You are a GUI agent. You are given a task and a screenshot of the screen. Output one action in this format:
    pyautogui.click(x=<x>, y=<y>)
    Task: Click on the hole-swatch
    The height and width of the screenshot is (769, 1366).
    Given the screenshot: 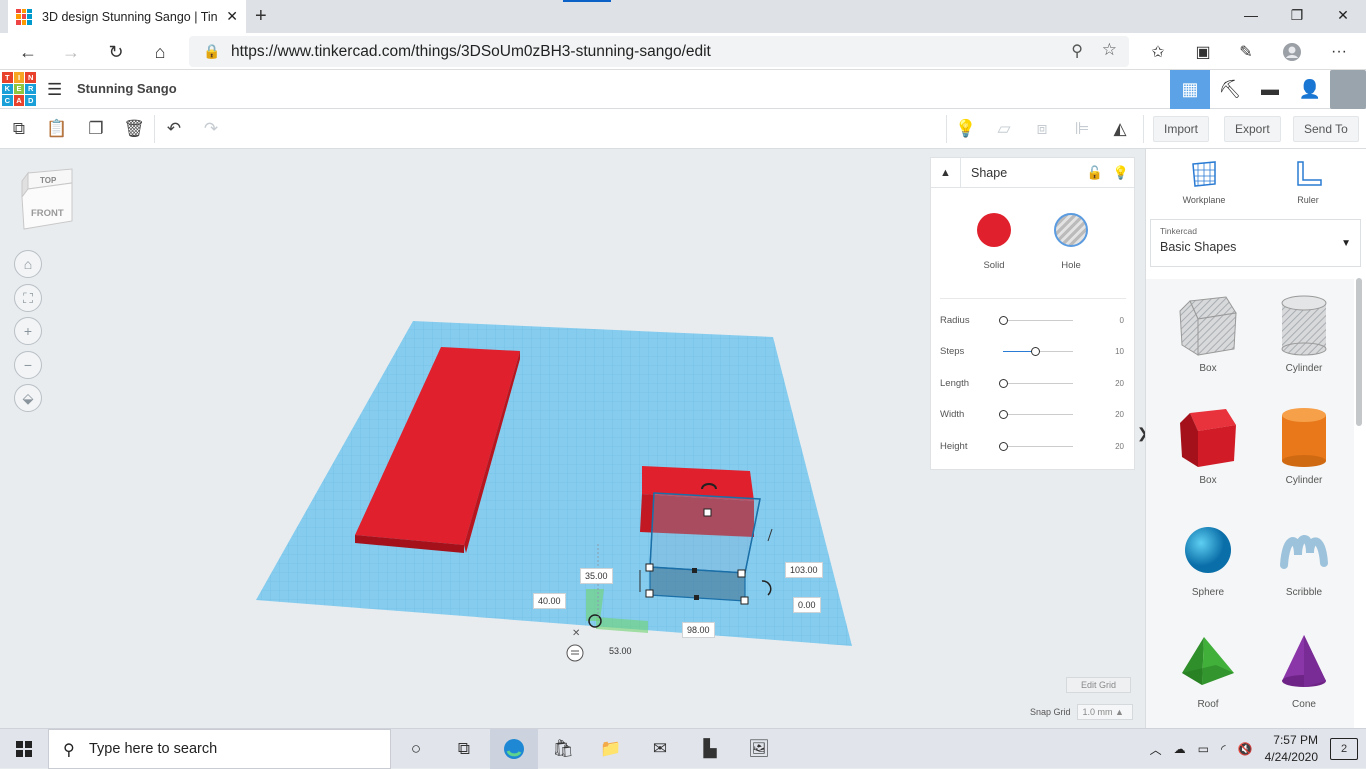 What is the action you would take?
    pyautogui.click(x=1071, y=230)
    